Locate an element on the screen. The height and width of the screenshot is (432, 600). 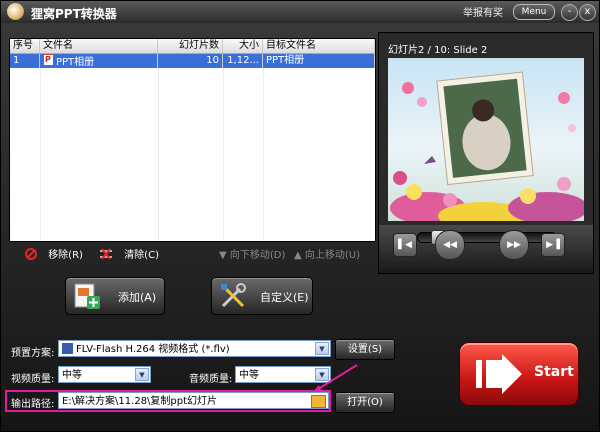
add-button: 添加(A) is located at coordinates (115, 296).